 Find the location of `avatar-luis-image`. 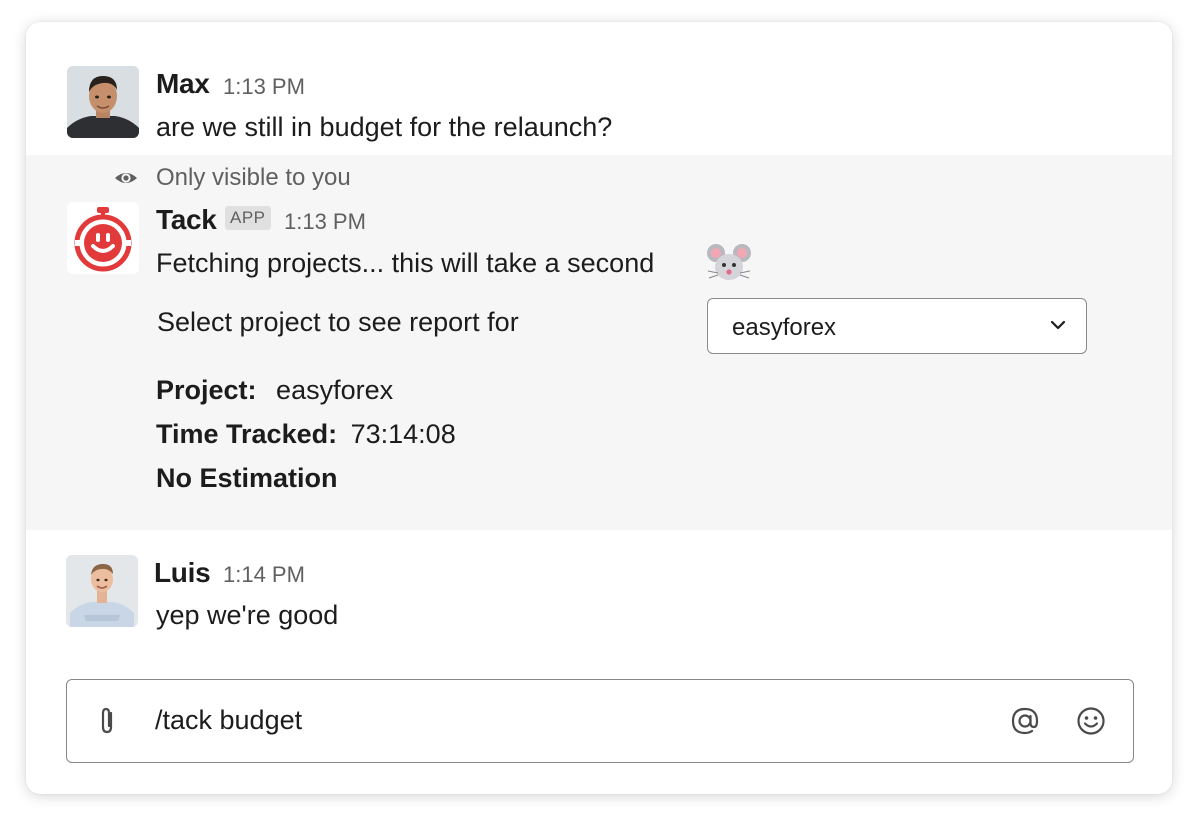

avatar-luis-image is located at coordinates (102, 591).